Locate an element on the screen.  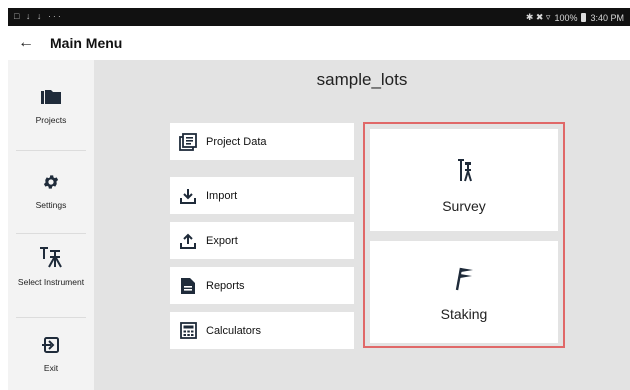
sidebar-item-select-instrument: Select Instrument is located at coordinates (51, 266).